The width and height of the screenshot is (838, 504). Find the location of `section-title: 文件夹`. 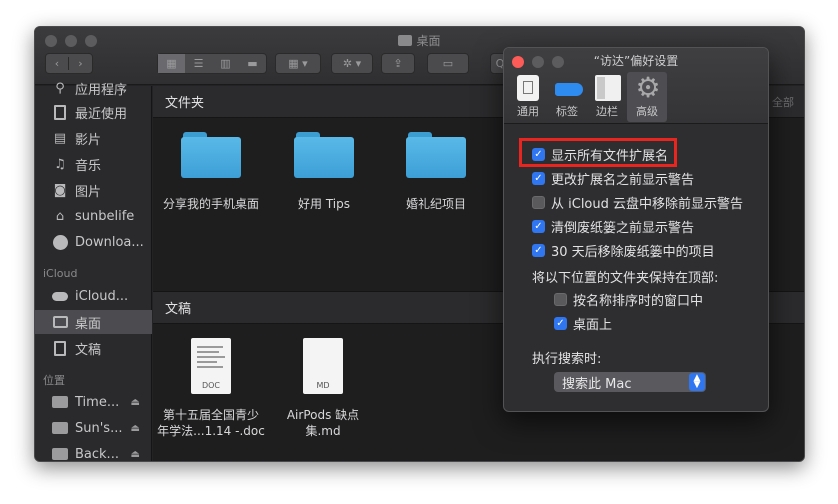

section-title: 文件夹 is located at coordinates (185, 103).